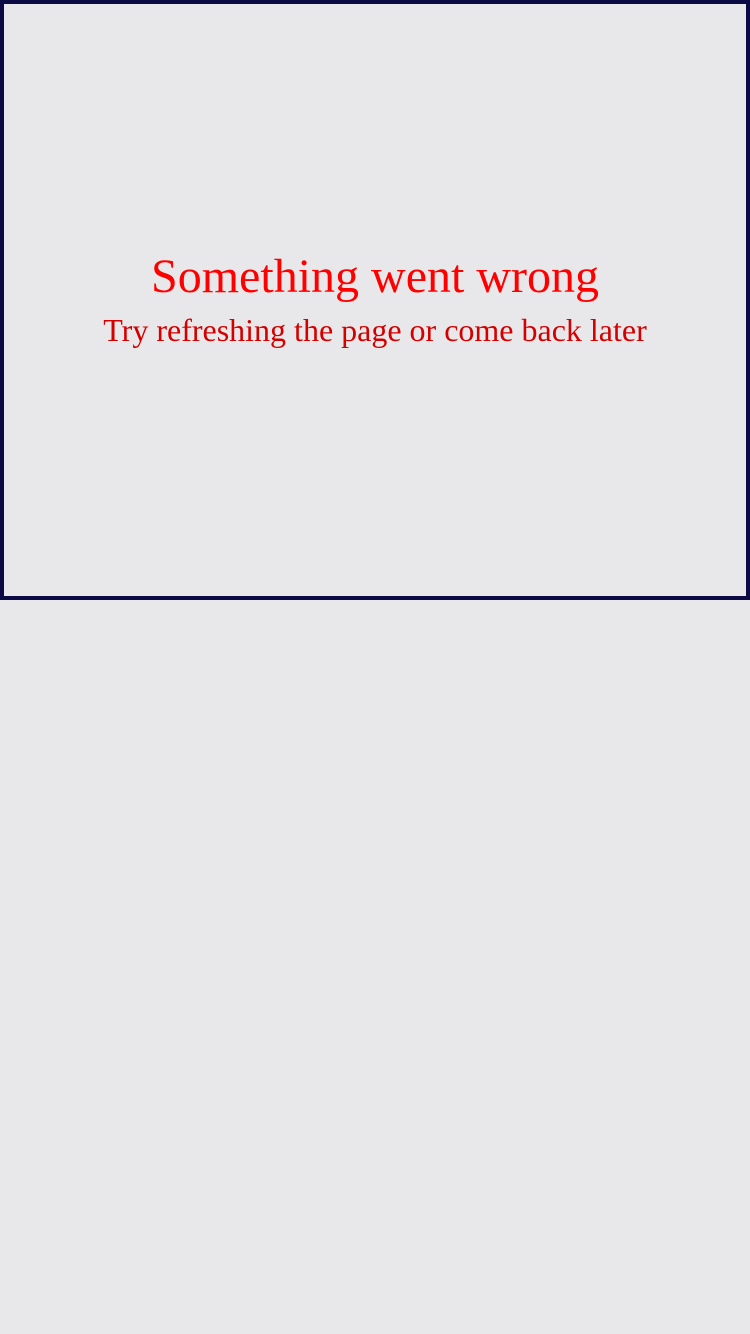  I want to click on error-title: Something went wrong, so click(375, 276).